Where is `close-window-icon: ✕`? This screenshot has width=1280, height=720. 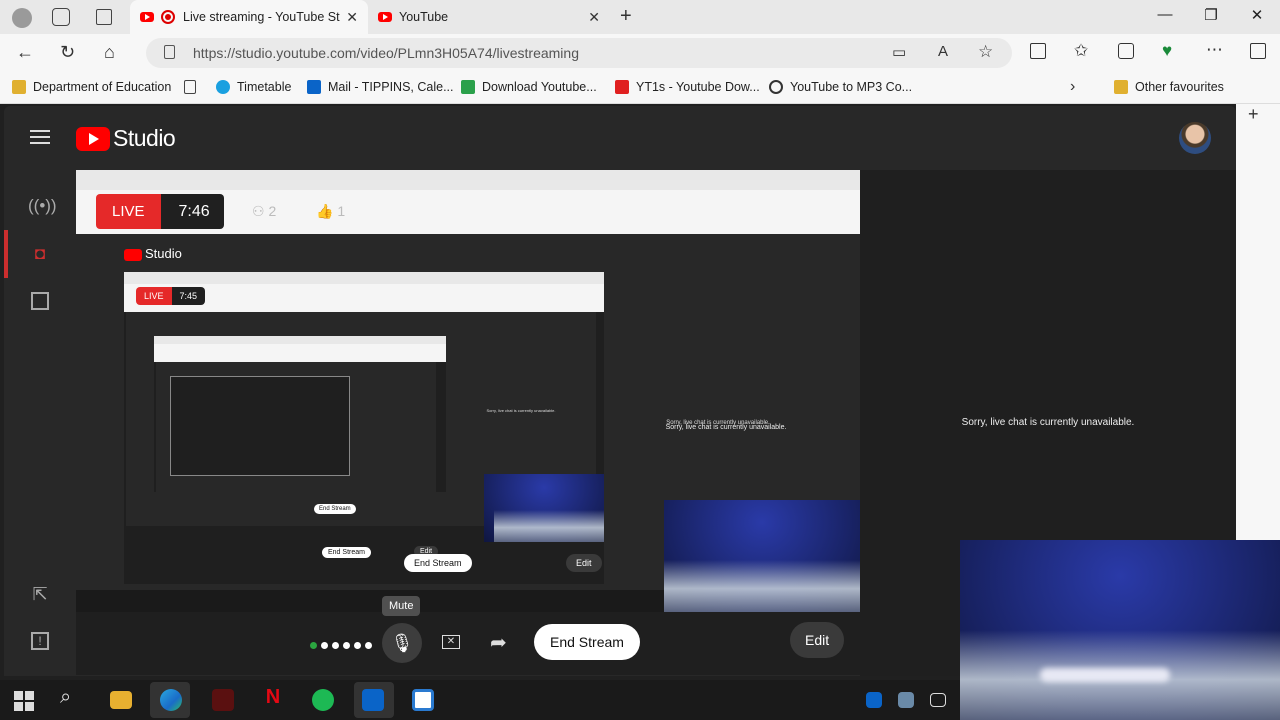
close-window-icon: ✕ is located at coordinates (1257, 15).